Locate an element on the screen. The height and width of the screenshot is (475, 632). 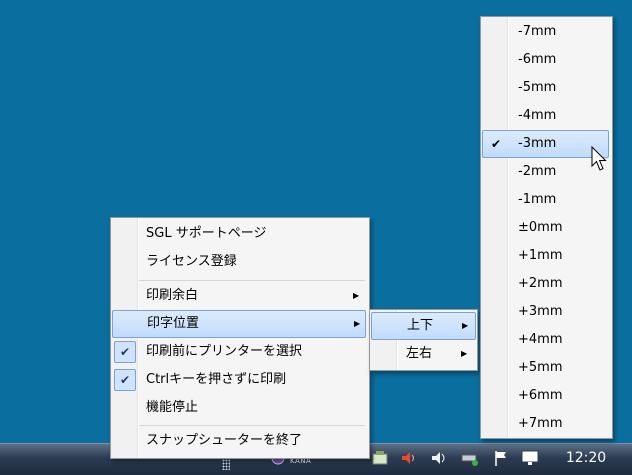
menu-item-select-printer: ✔ 印刷前にプリンターを選択 is located at coordinates (239, 352).